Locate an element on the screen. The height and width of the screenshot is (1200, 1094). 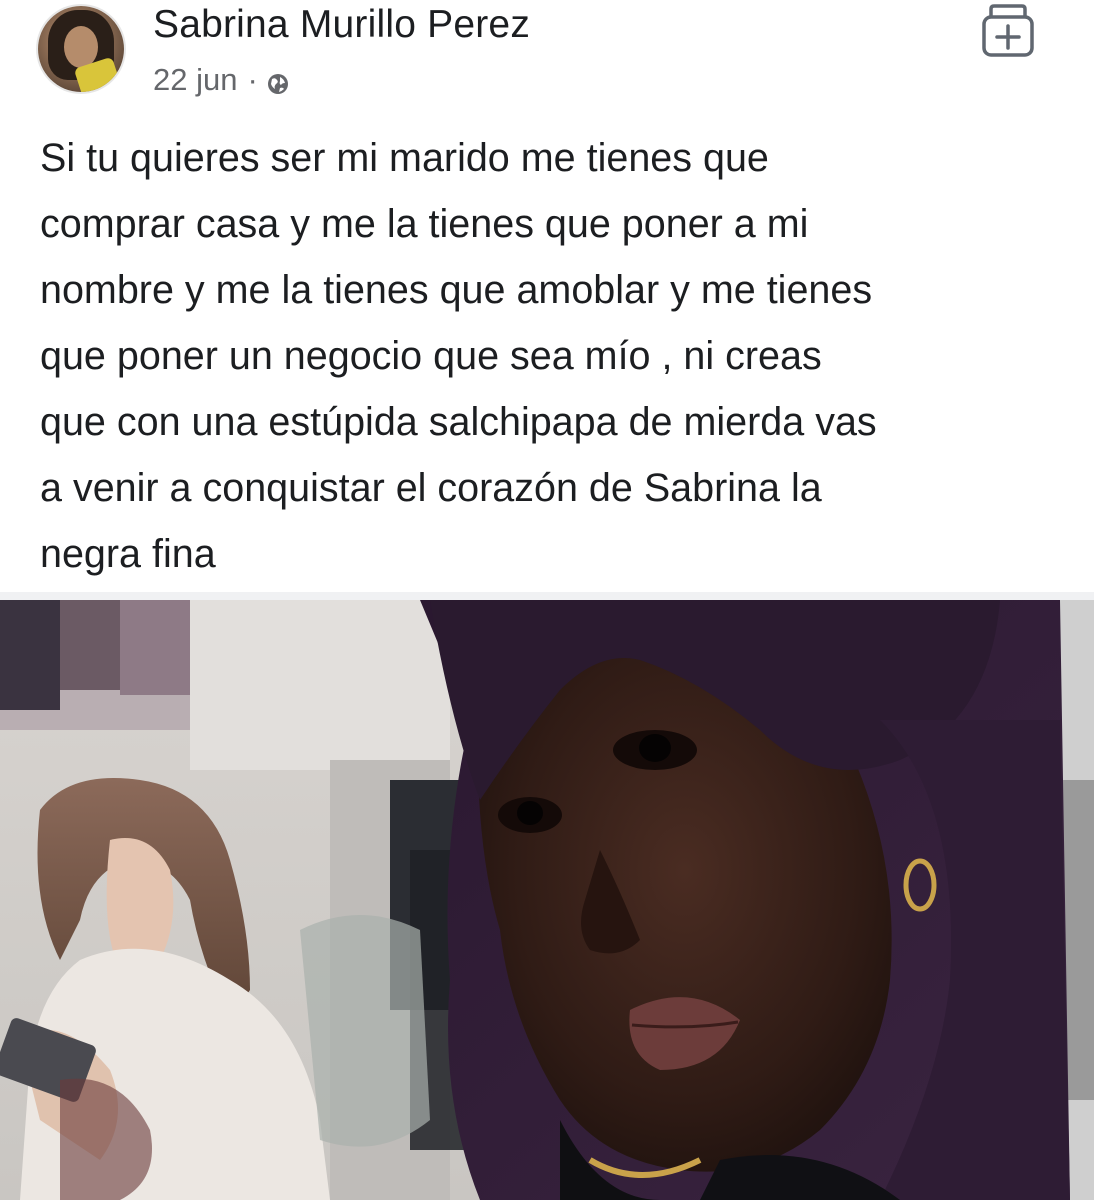
post-meta: 22 jun · is located at coordinates (221, 80).